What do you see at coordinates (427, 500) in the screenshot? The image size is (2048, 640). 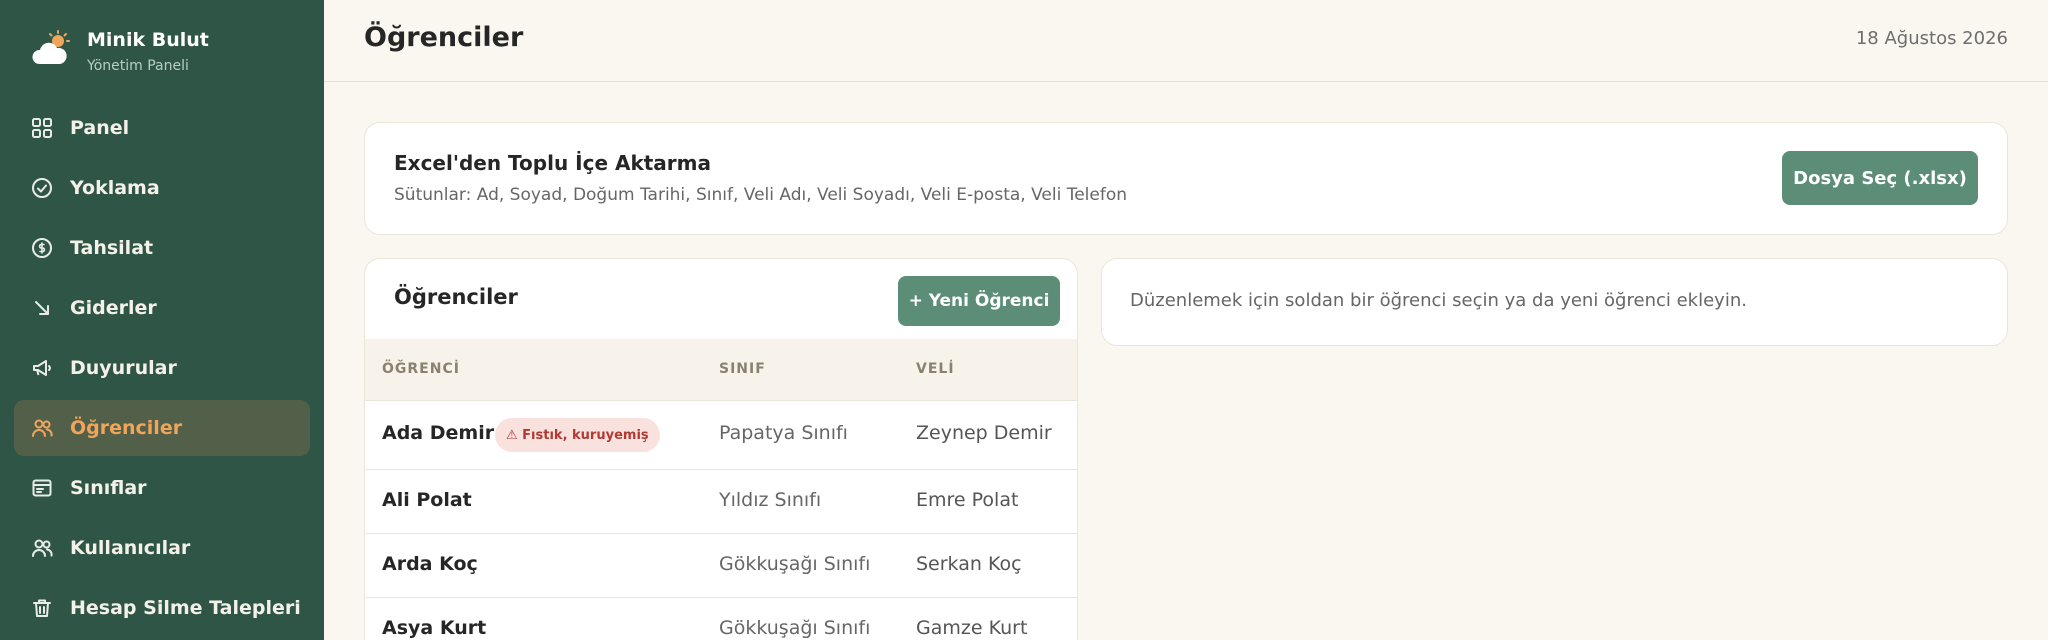 I see `student-name: Ali Polat` at bounding box center [427, 500].